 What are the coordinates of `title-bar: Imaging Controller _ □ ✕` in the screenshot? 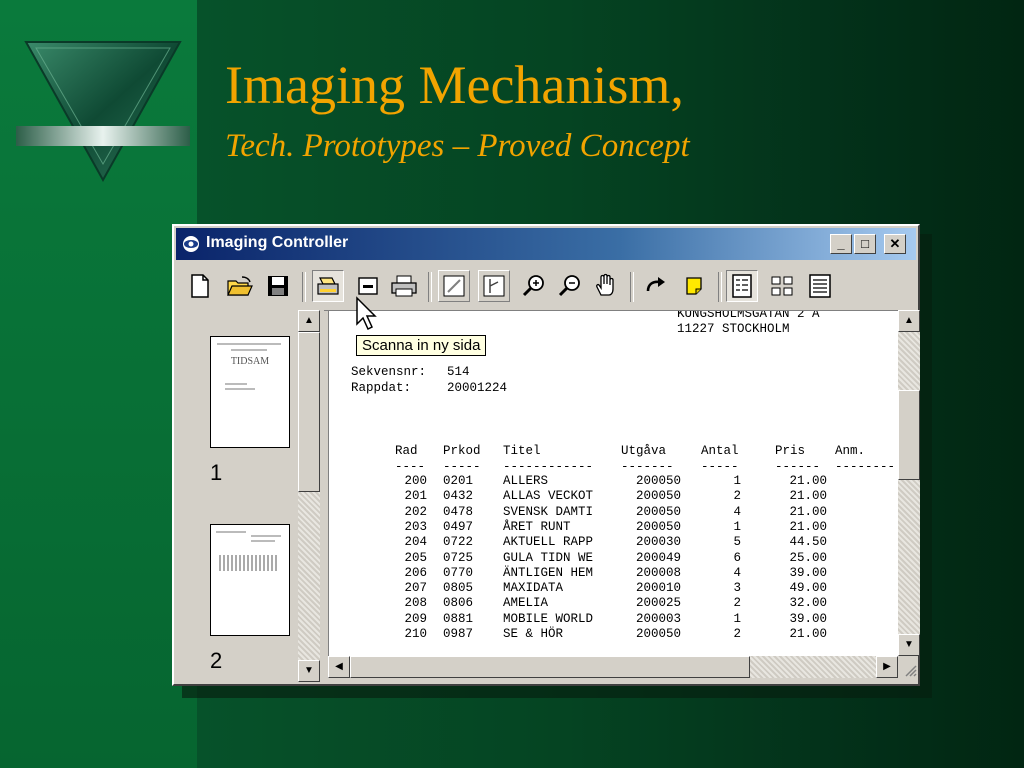 It's located at (546, 244).